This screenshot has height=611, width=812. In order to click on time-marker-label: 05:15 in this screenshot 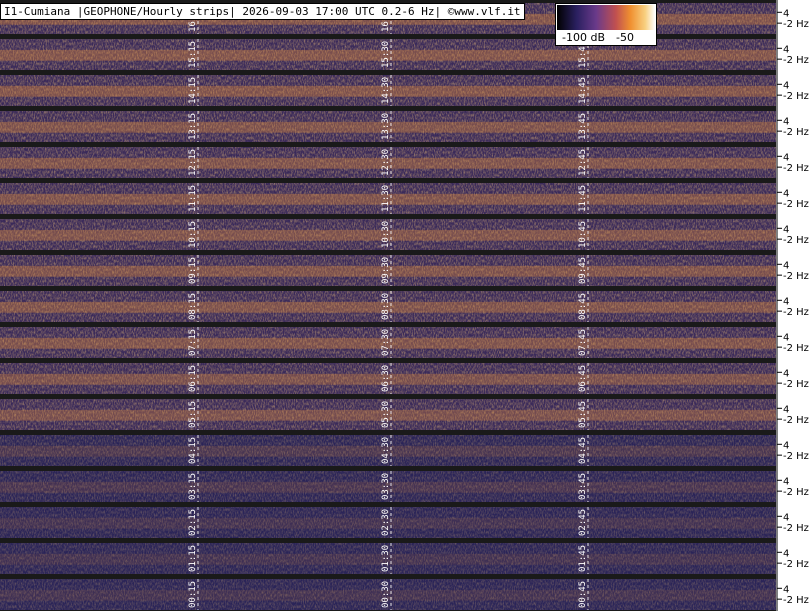, I will do `click(193, 414)`.